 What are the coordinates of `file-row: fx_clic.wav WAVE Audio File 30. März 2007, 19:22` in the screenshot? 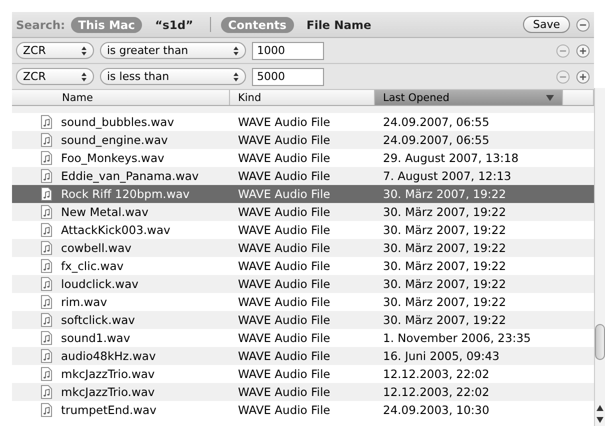 It's located at (303, 266).